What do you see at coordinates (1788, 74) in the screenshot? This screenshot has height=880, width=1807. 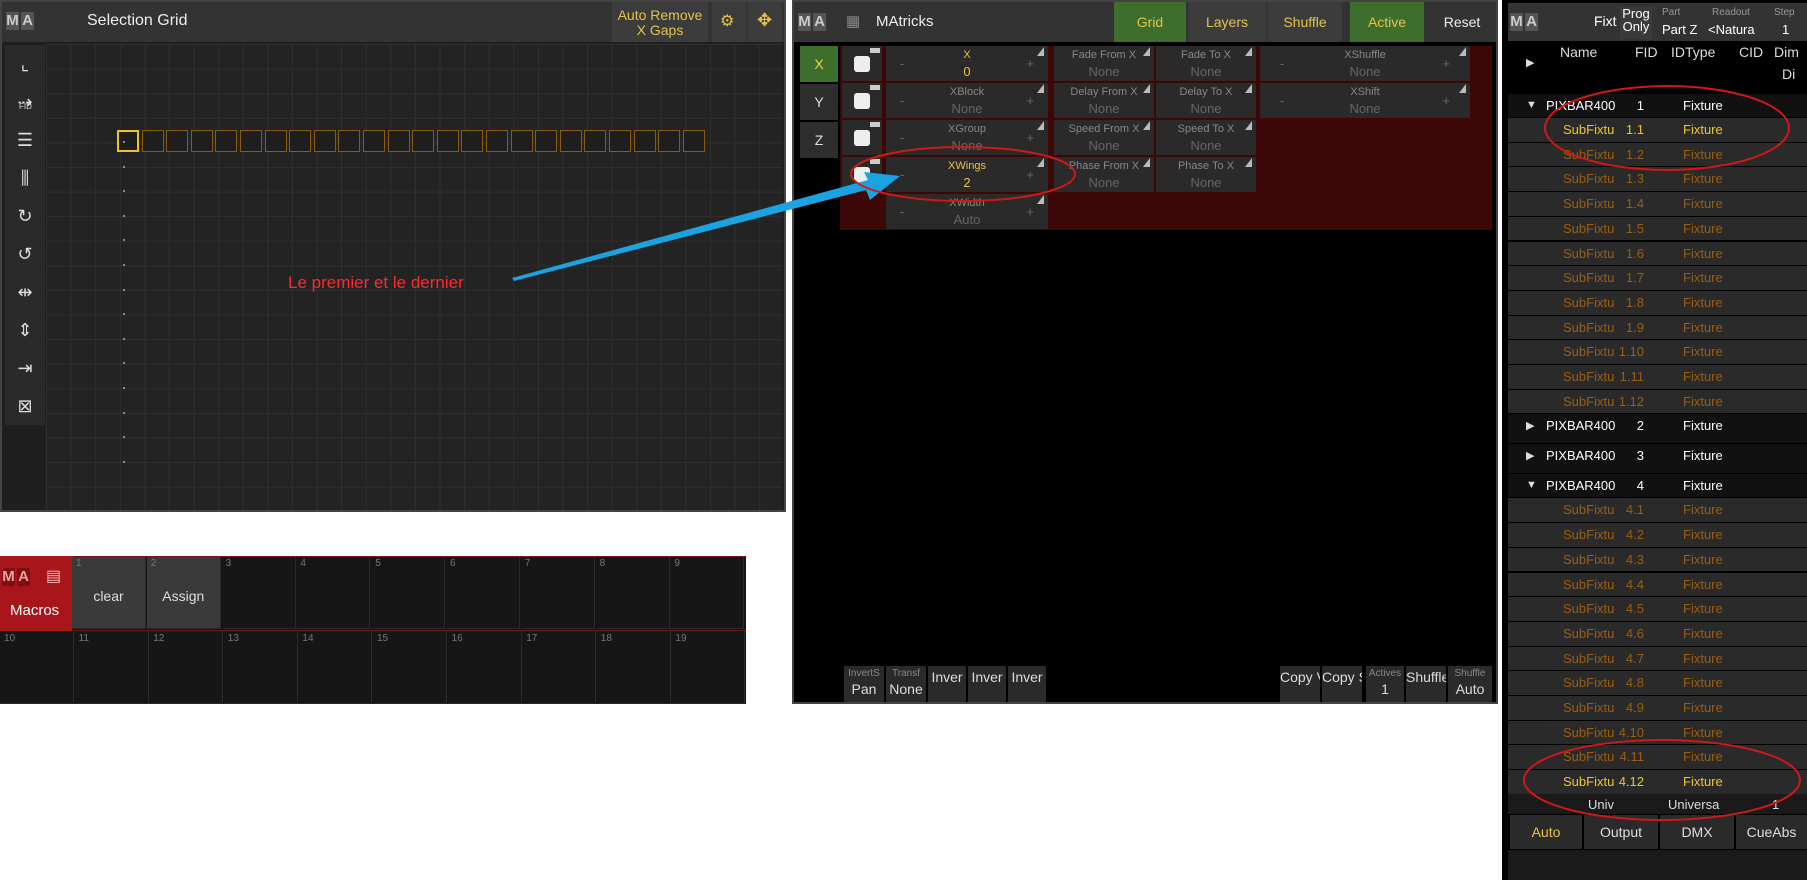 I see `column-di: Di` at bounding box center [1788, 74].